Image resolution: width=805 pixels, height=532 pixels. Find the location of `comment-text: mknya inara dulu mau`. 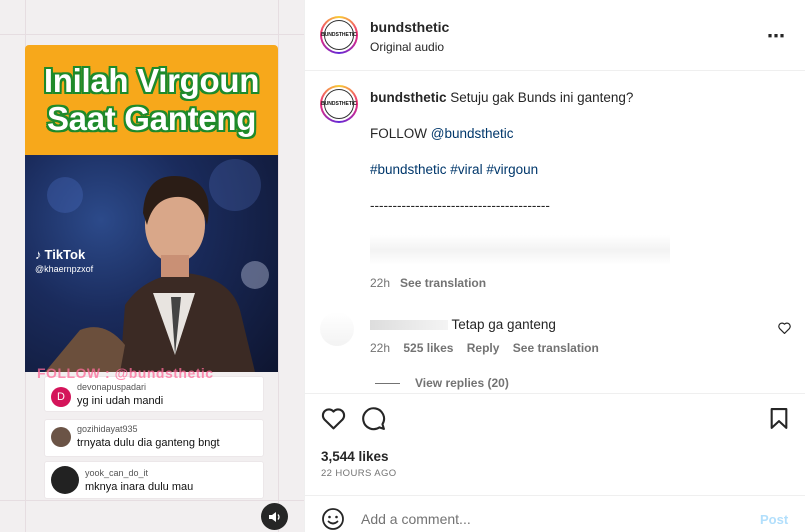

comment-text: mknya inara dulu mau is located at coordinates (139, 486).